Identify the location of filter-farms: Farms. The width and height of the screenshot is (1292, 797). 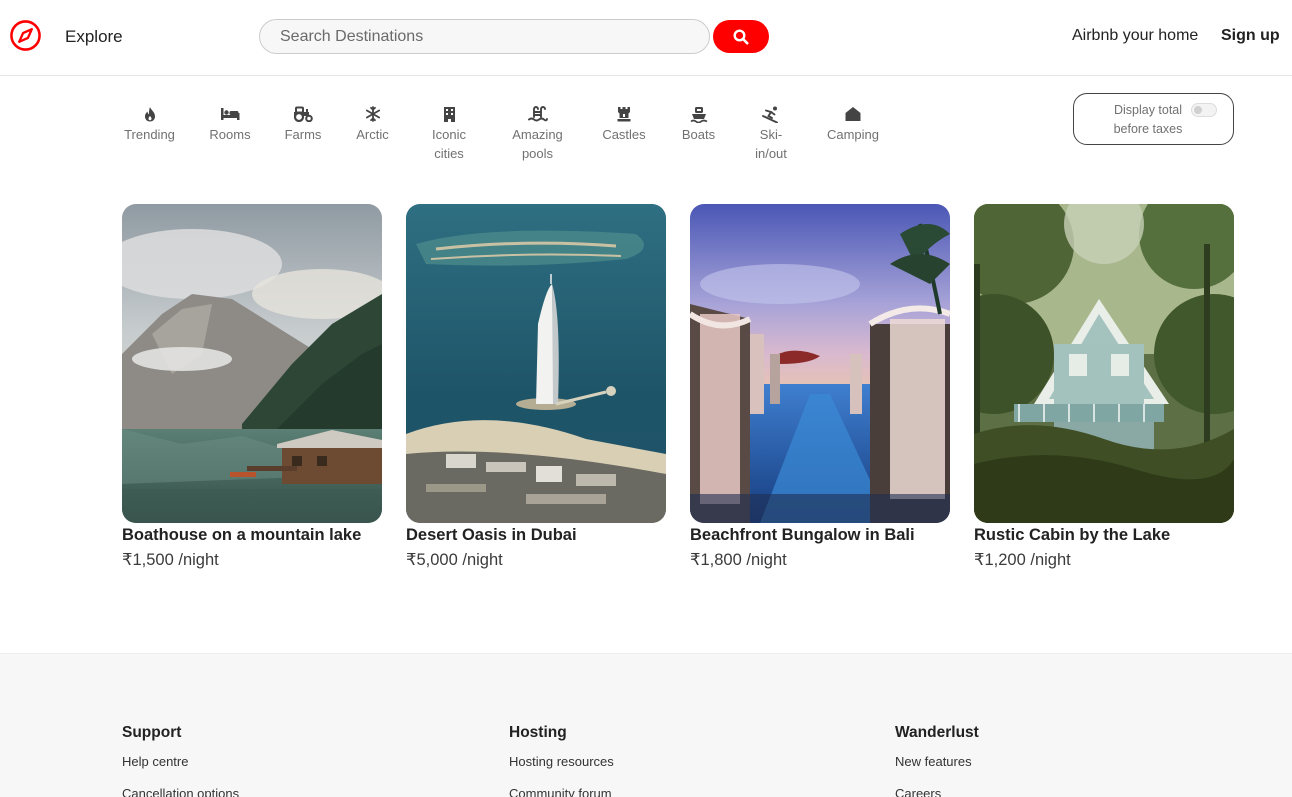
(303, 124).